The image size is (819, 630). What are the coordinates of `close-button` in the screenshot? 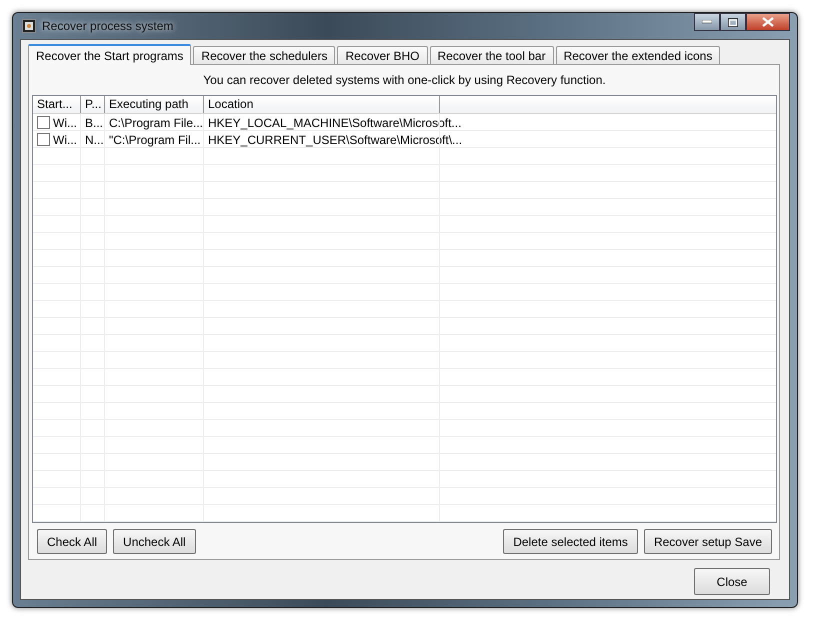 It's located at (768, 22).